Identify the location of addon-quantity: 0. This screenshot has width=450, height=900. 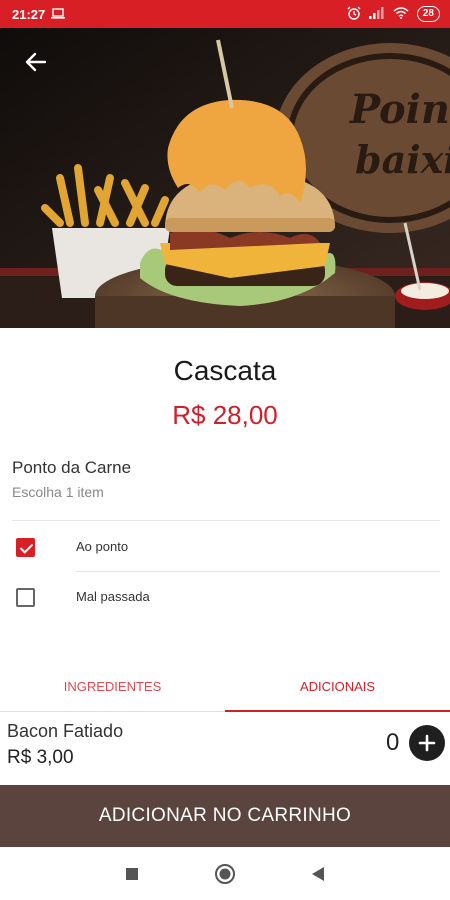
(393, 742).